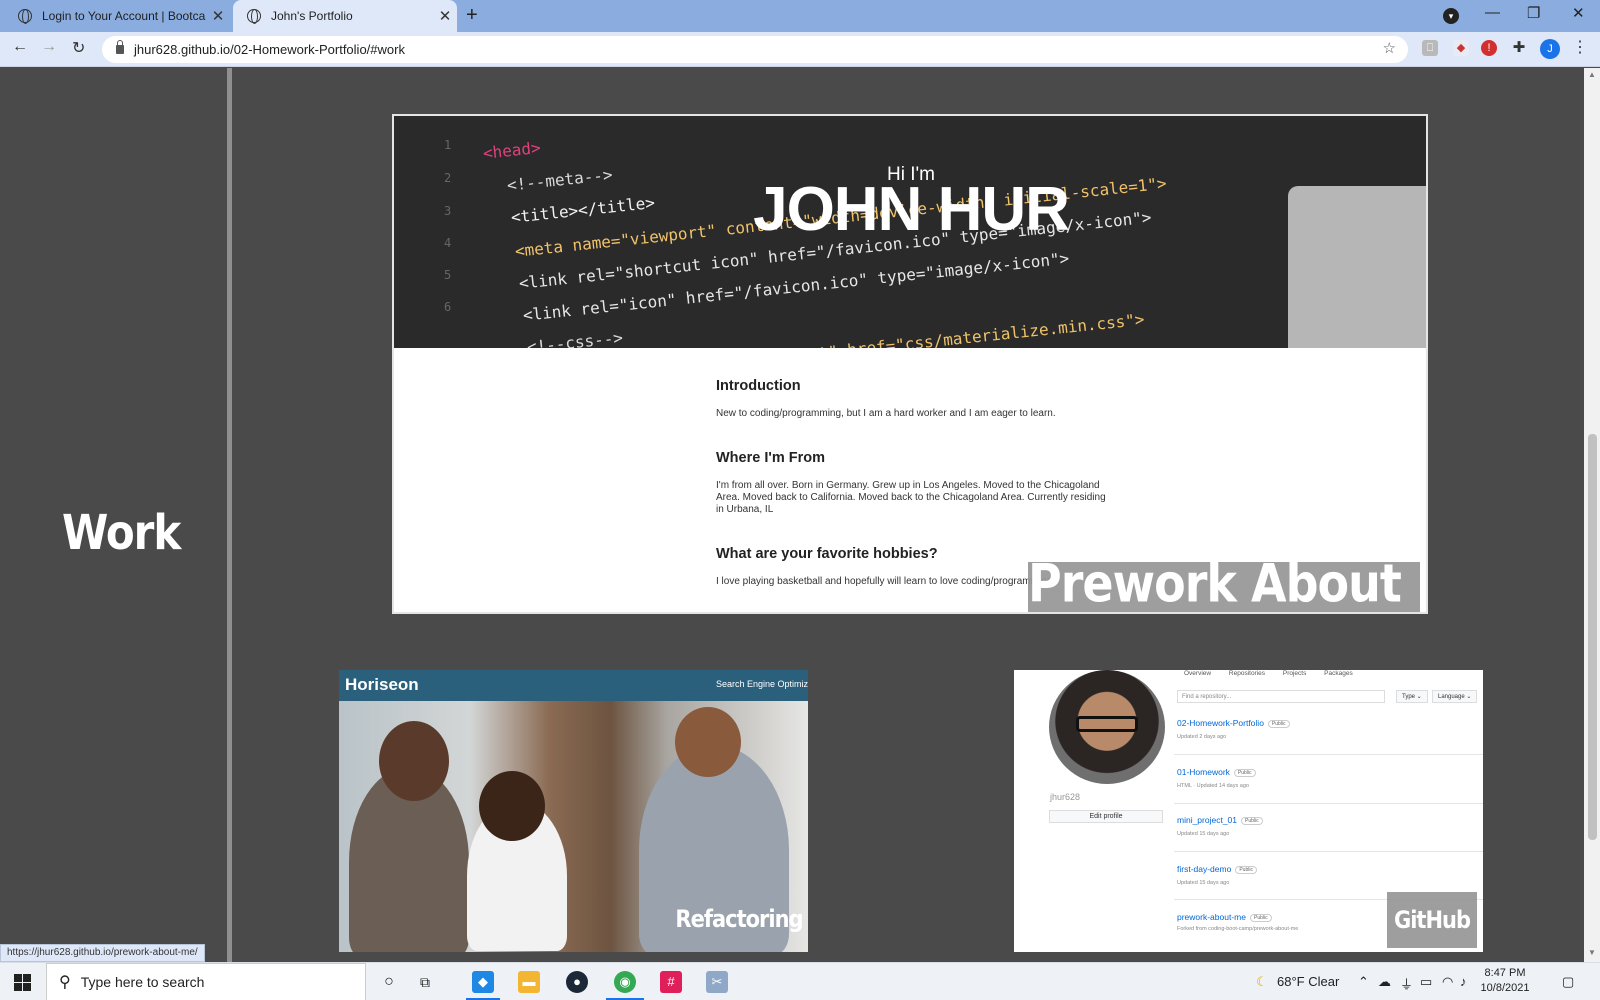 The width and height of the screenshot is (1600, 1000). Describe the element at coordinates (512, 806) in the screenshot. I see `head-center-shape` at that location.